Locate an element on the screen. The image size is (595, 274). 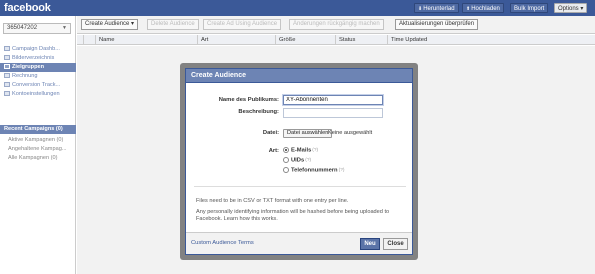
download-button: ⬇Herunterlad is located at coordinates (436, 8).